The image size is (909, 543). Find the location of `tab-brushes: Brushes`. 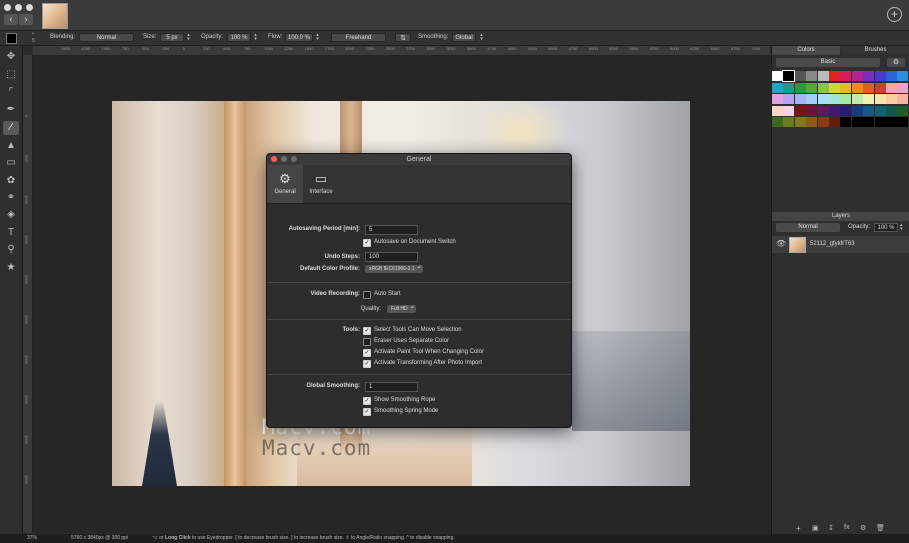

tab-brushes: Brushes is located at coordinates (875, 50).